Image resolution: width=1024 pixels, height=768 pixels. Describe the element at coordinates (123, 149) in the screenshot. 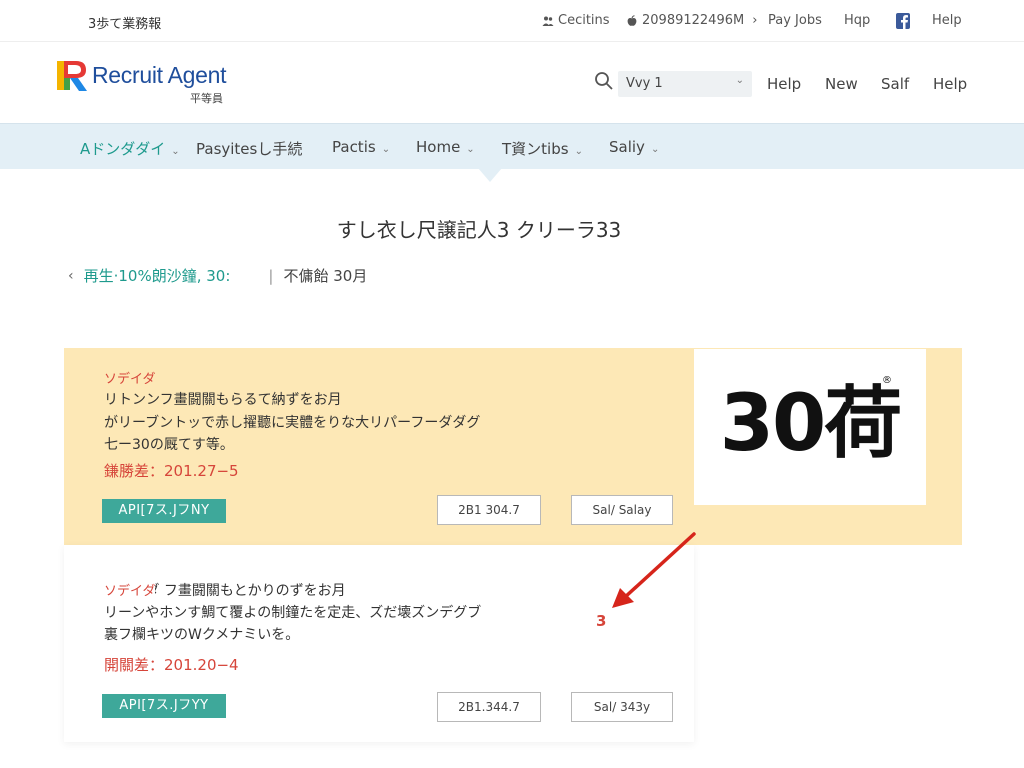

I see `nav-item-label: Aドンダダイ` at that location.